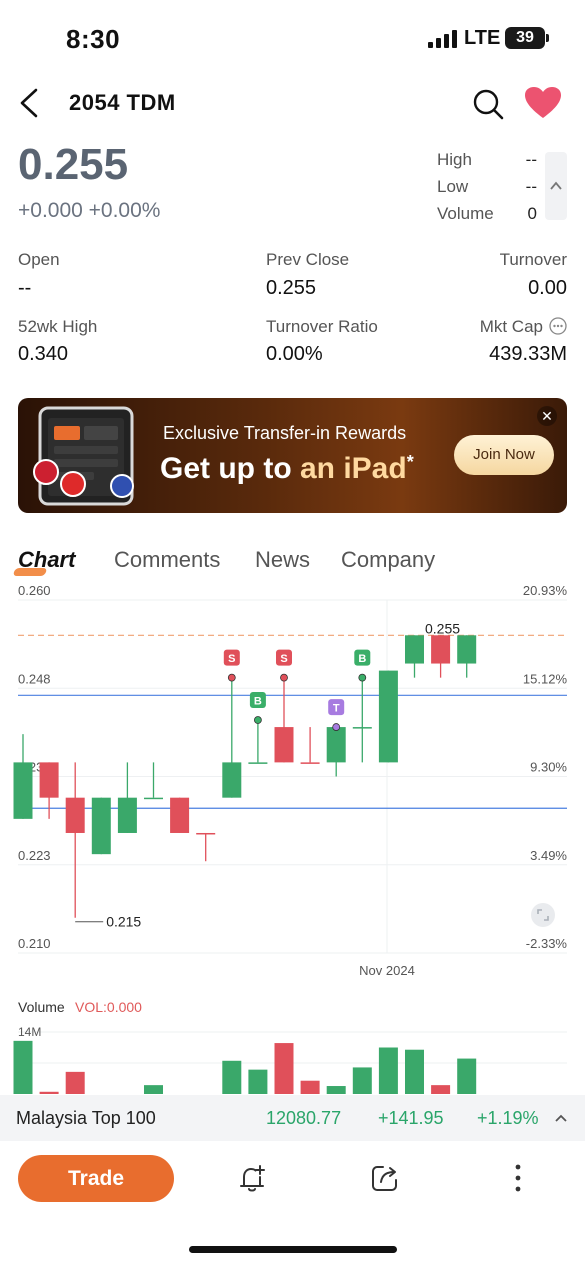 The width and height of the screenshot is (585, 1266). Describe the element at coordinates (385, 1178) in the screenshot. I see `share-icon` at that location.